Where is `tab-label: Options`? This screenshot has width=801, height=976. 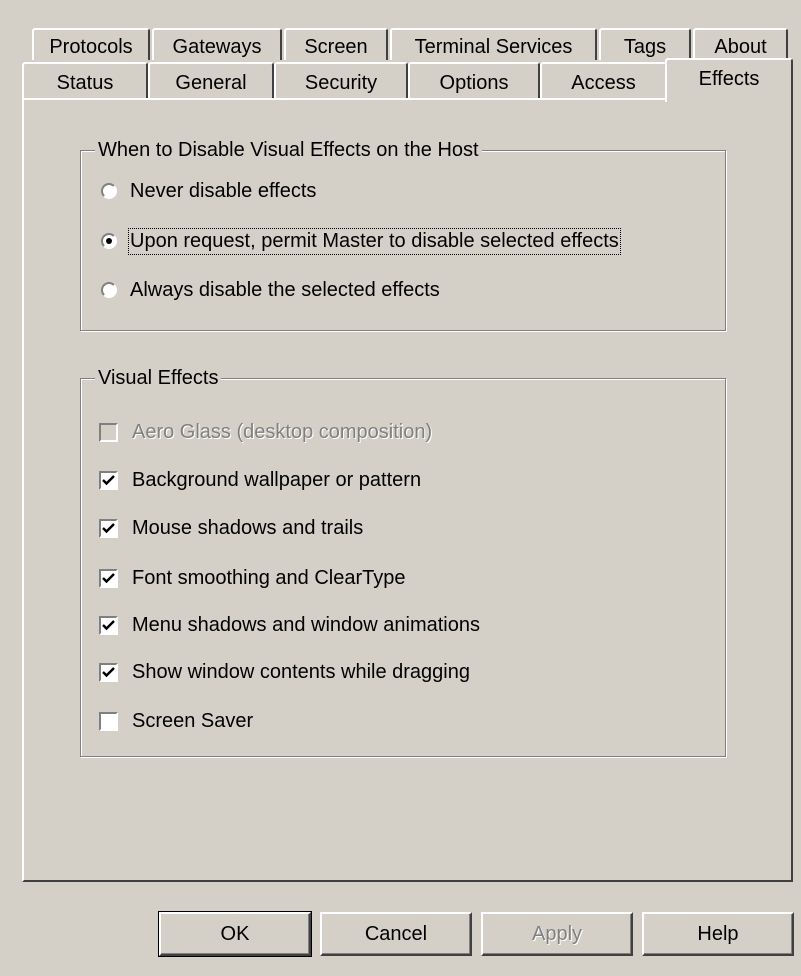
tab-label: Options is located at coordinates (474, 83).